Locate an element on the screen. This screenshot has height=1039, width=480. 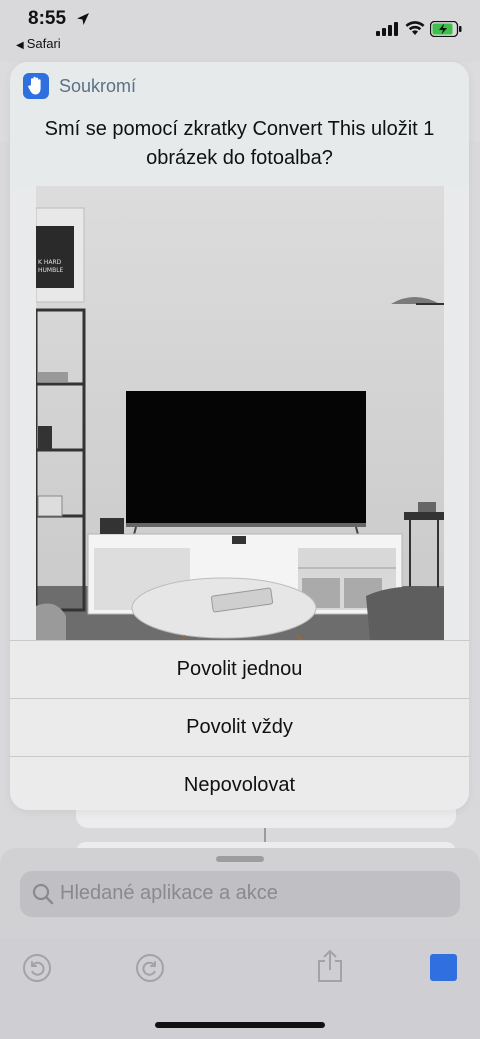
allow-once-button: Povolit jednou is located at coordinates (239, 669).